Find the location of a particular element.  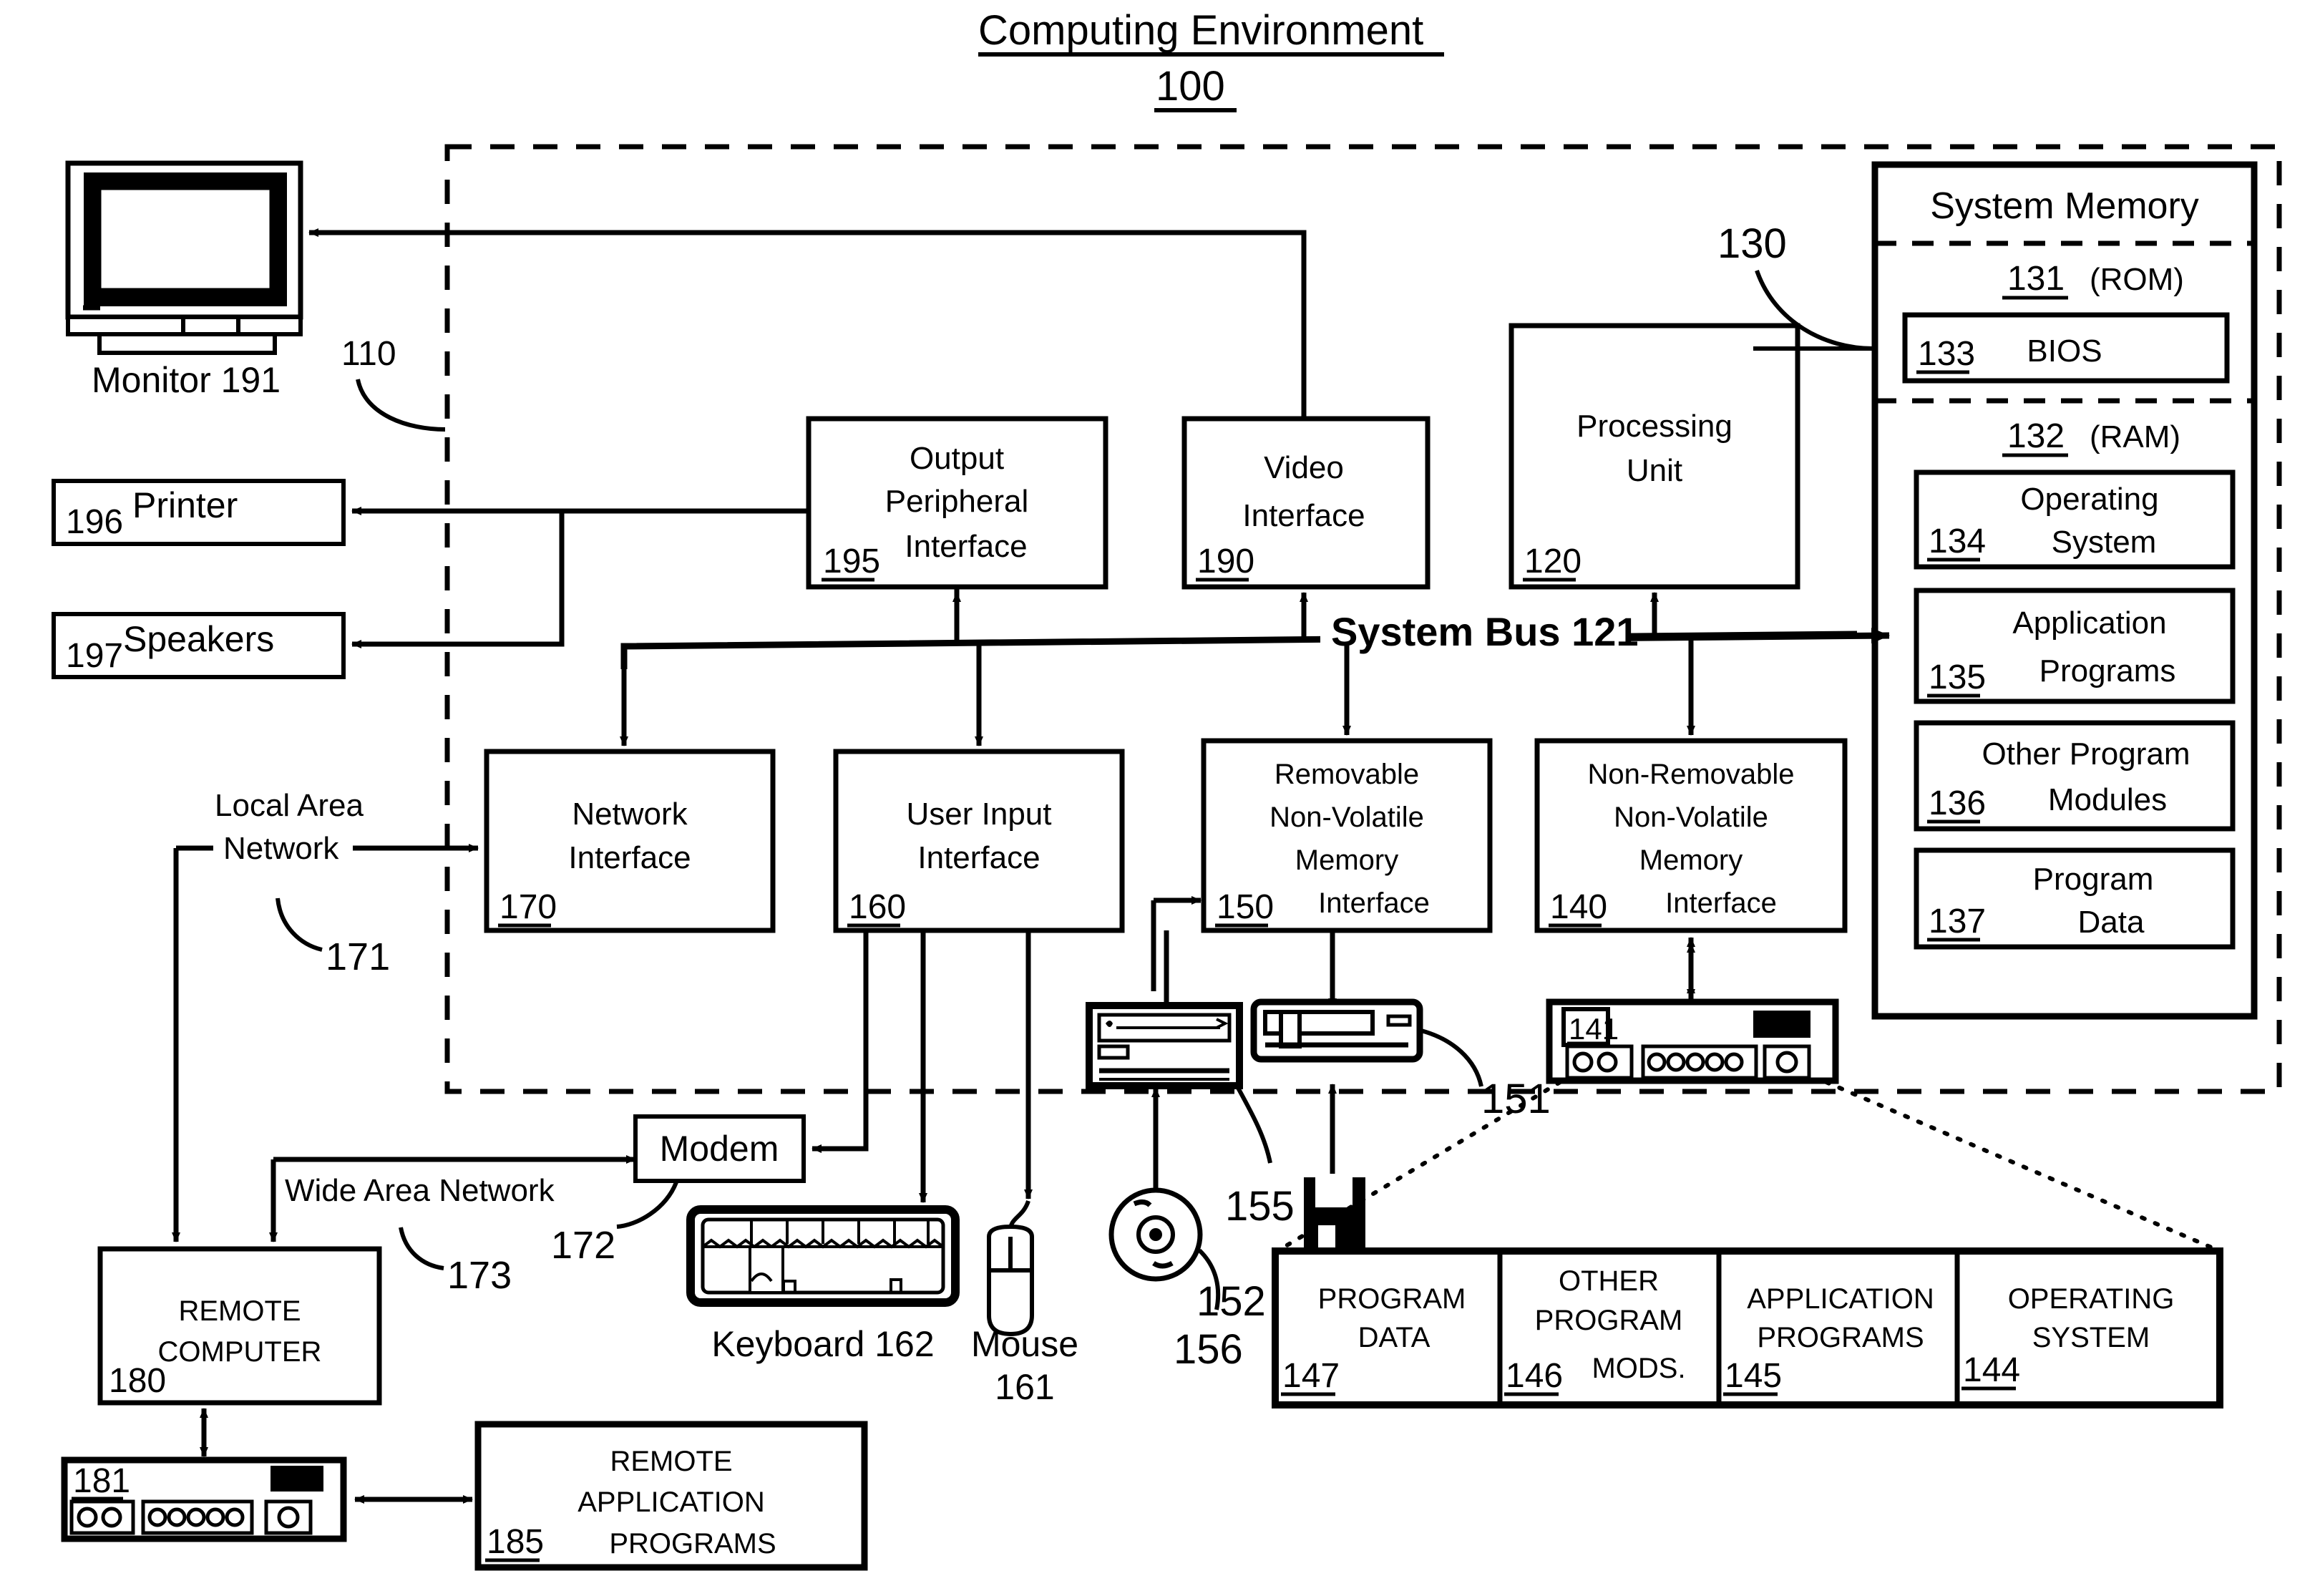

disk-145-line1: APPLICATION is located at coordinates (1840, 1299).